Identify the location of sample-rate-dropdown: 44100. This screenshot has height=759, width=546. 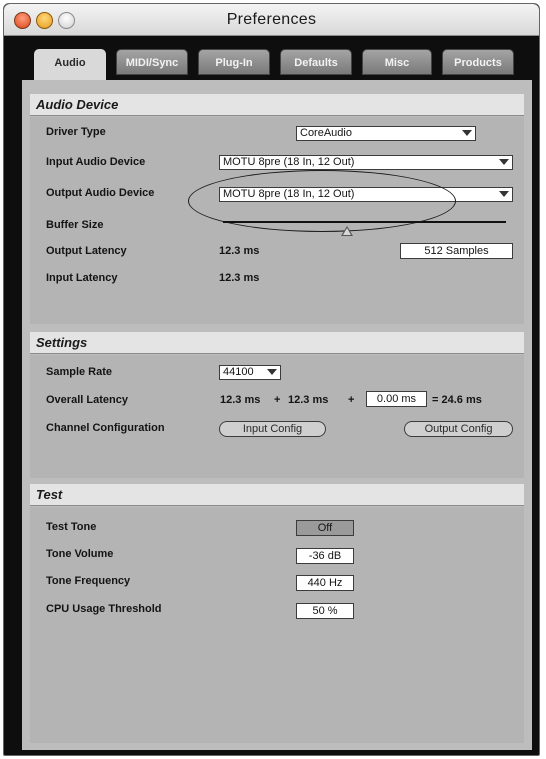
(250, 372).